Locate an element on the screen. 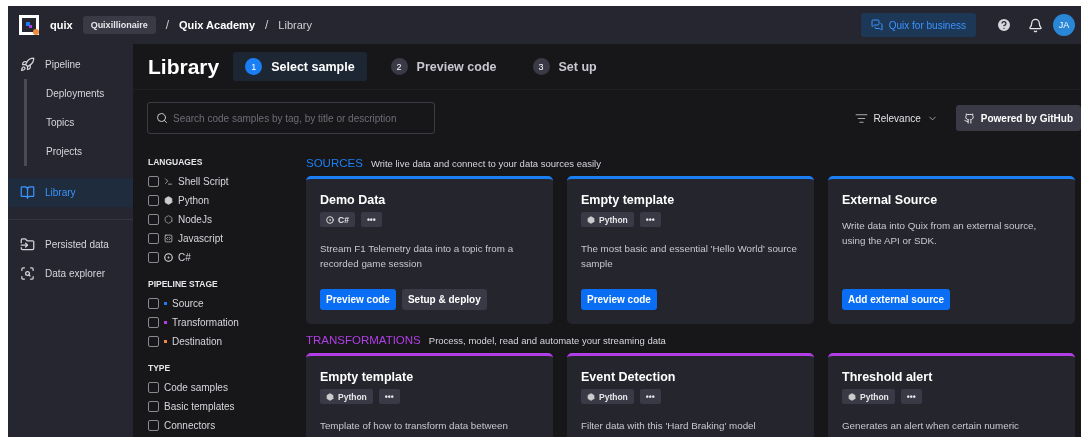  sample-card: Threshold alert Python ••• Generates an alert when certain numeric is located at coordinates (951, 395).